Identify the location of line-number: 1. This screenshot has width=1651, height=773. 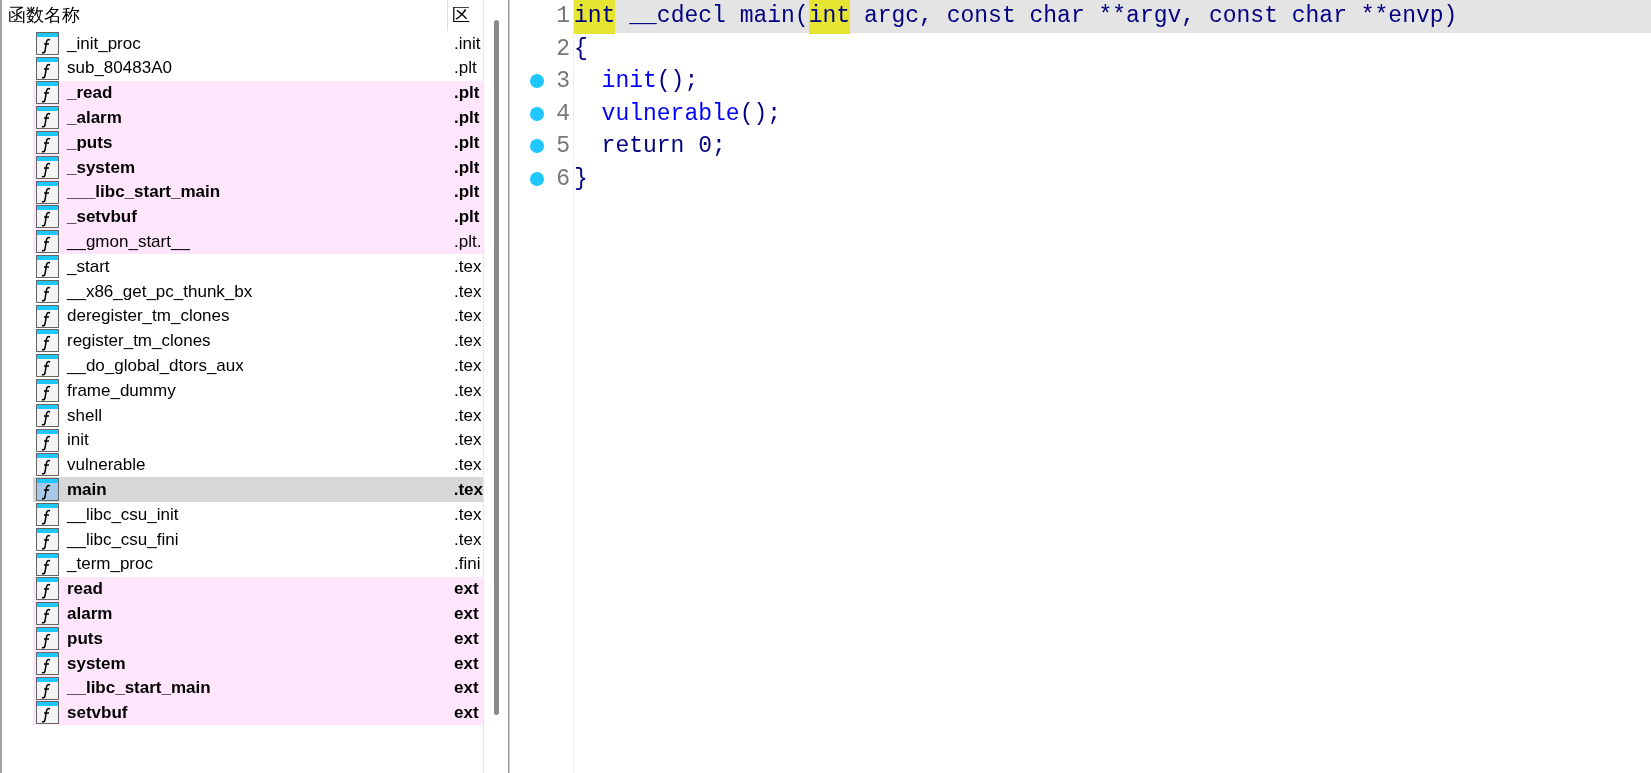
(563, 16).